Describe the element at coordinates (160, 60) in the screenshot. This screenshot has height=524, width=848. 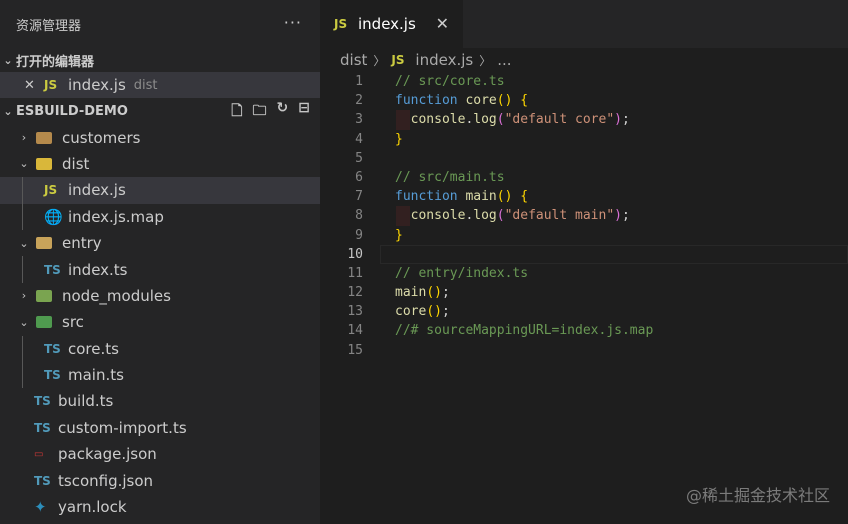
I see `open-editors-section: ⌄ 打开的编辑器` at that location.